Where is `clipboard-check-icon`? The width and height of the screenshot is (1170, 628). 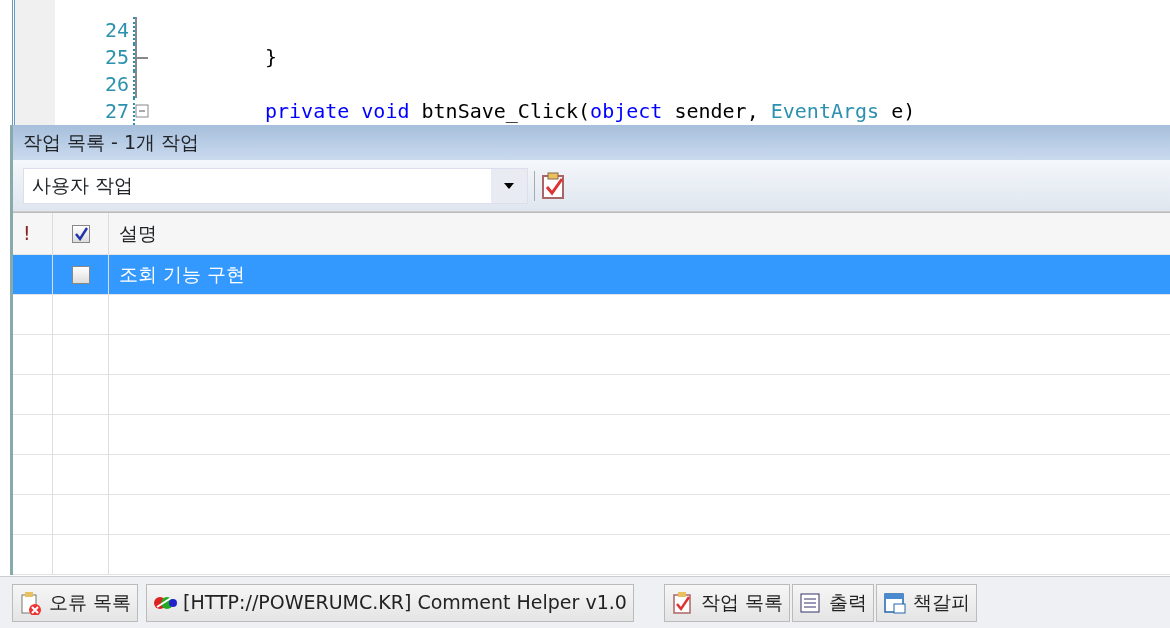 clipboard-check-icon is located at coordinates (554, 185).